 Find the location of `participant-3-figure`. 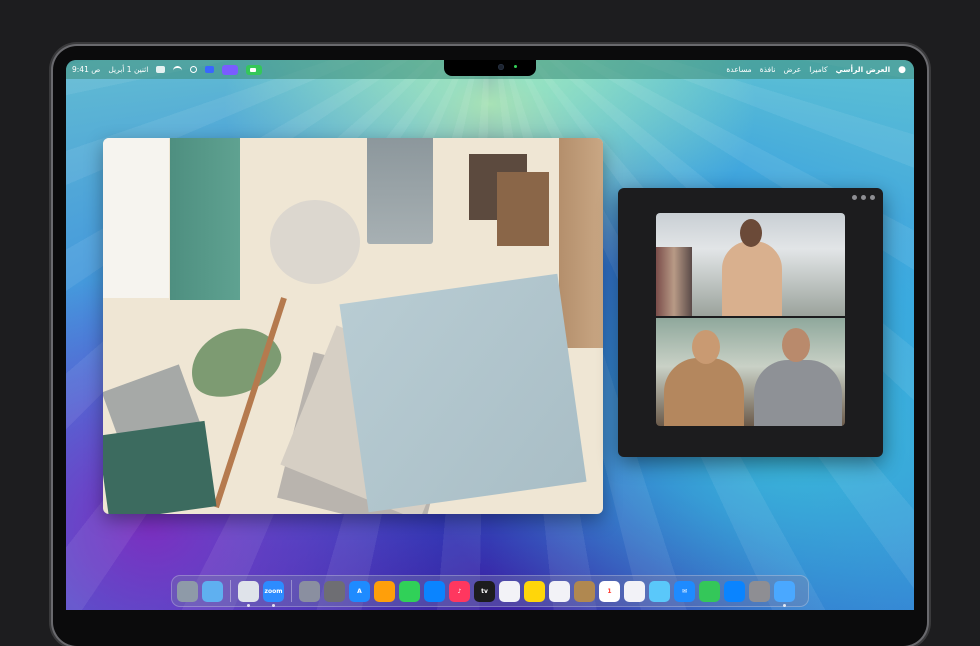

participant-3-figure is located at coordinates (798, 393).